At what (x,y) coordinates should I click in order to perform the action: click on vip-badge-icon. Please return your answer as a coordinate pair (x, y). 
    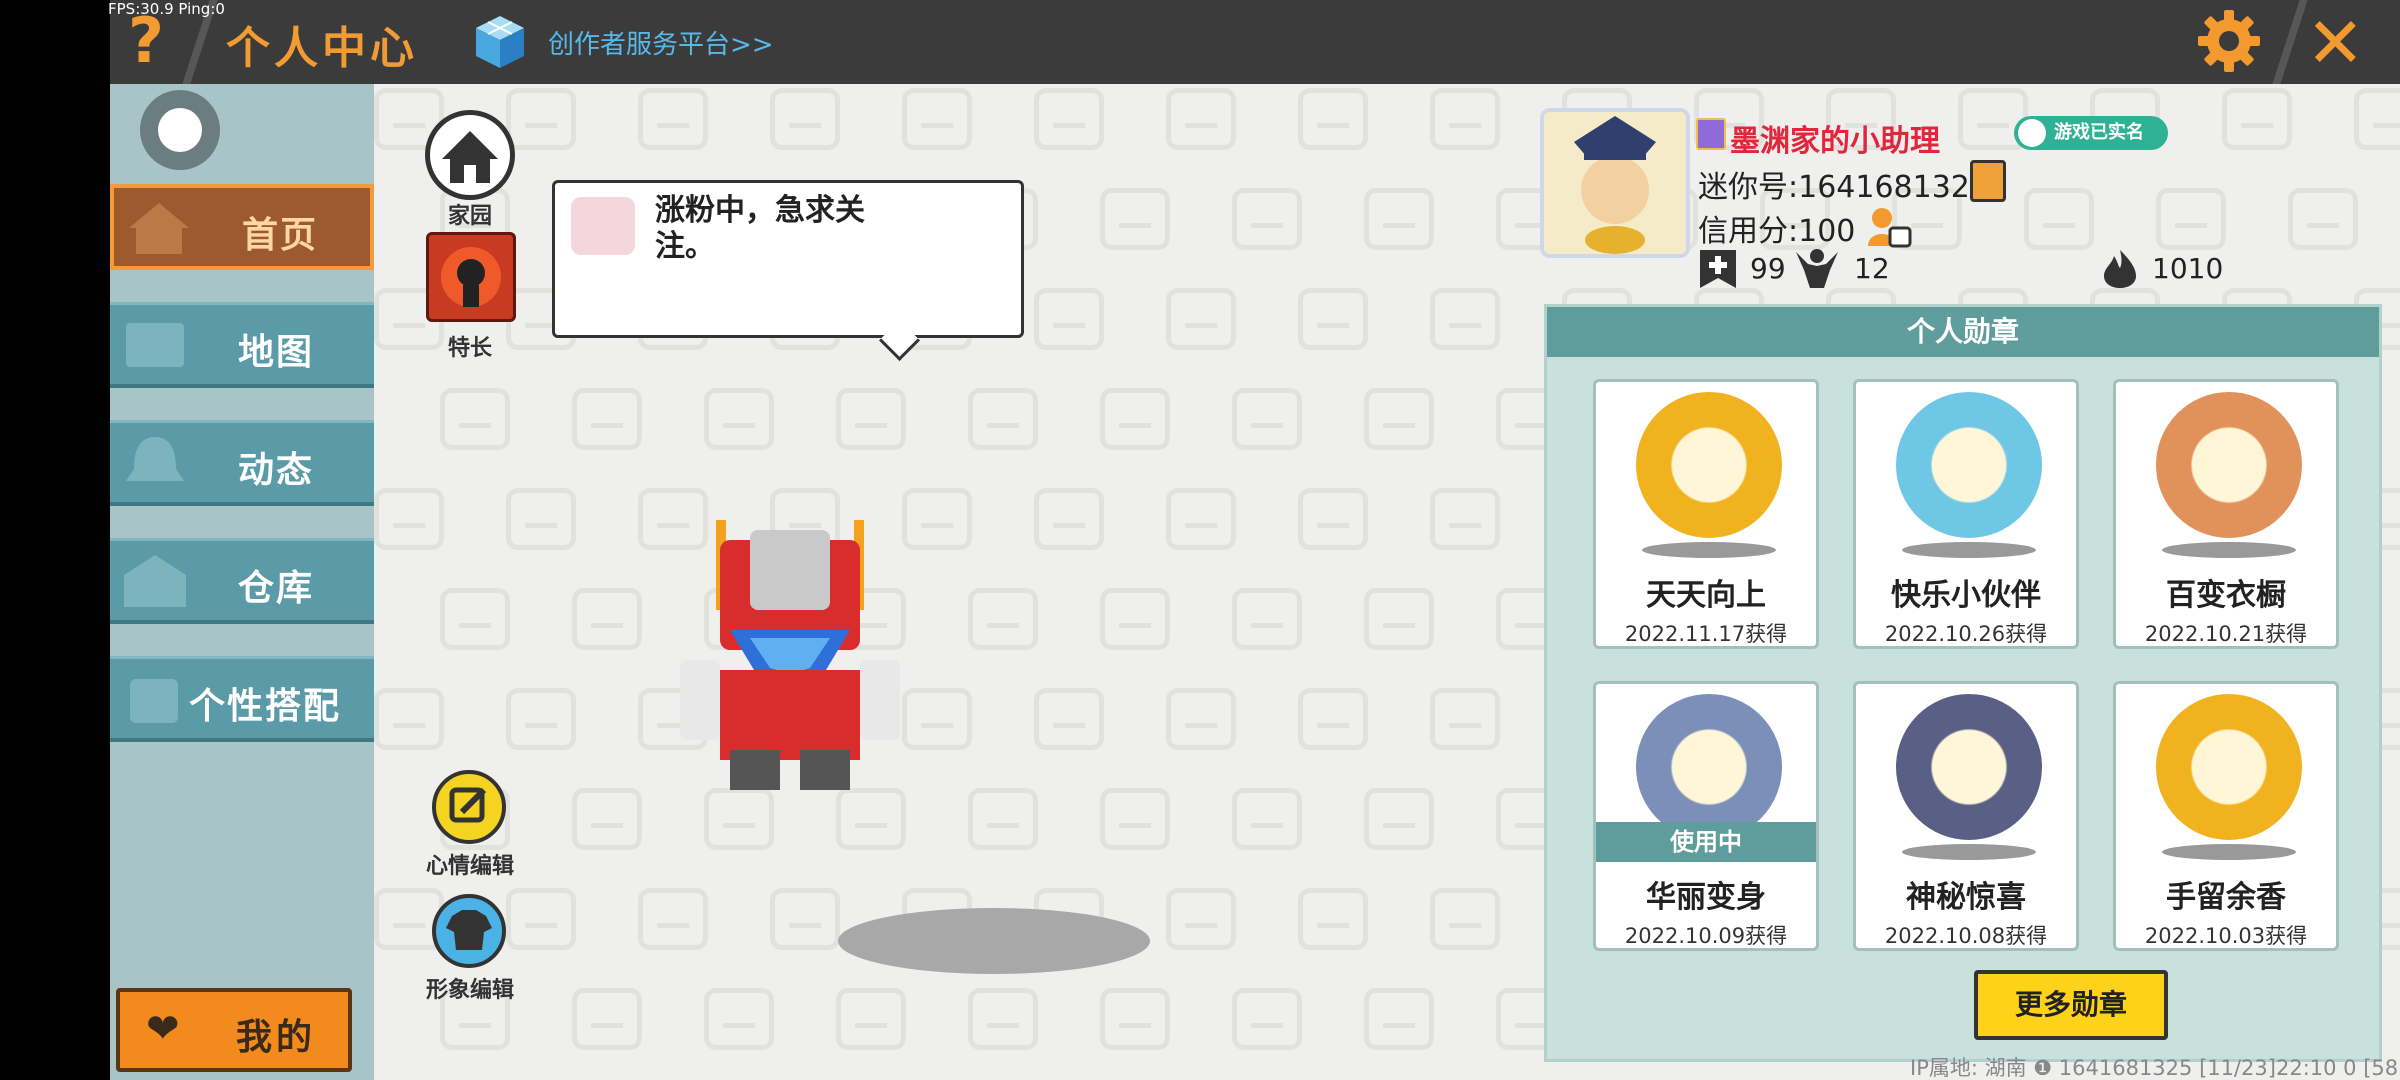
    Looking at the image, I should click on (1711, 134).